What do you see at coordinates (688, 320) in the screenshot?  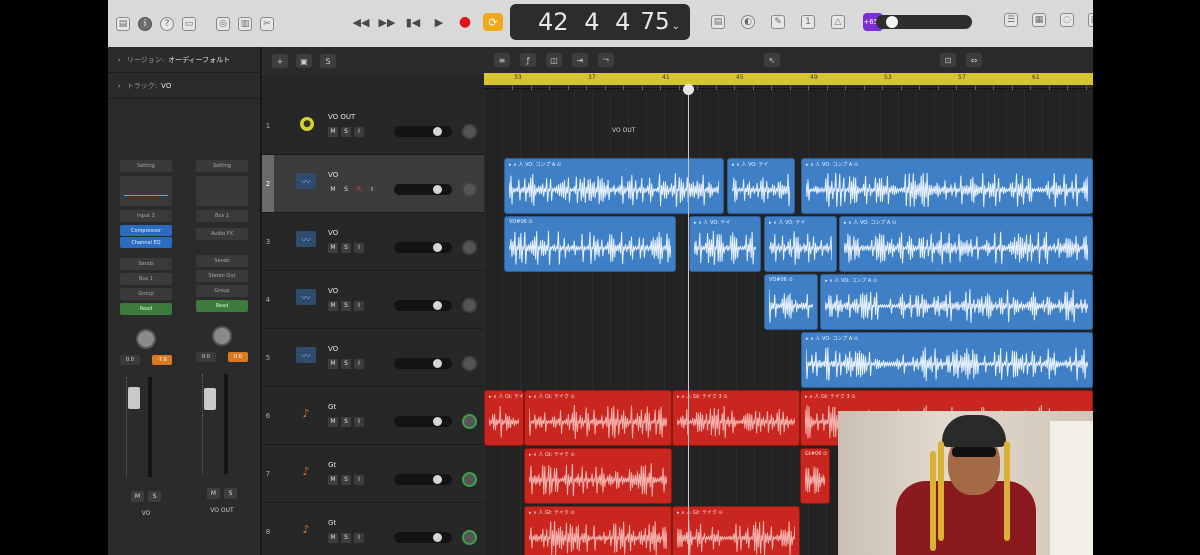 I see `playhead` at bounding box center [688, 320].